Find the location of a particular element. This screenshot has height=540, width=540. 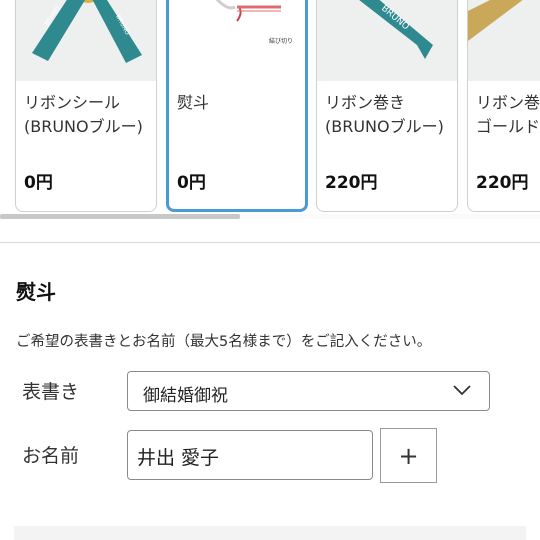

add-name-button: + is located at coordinates (408, 455).